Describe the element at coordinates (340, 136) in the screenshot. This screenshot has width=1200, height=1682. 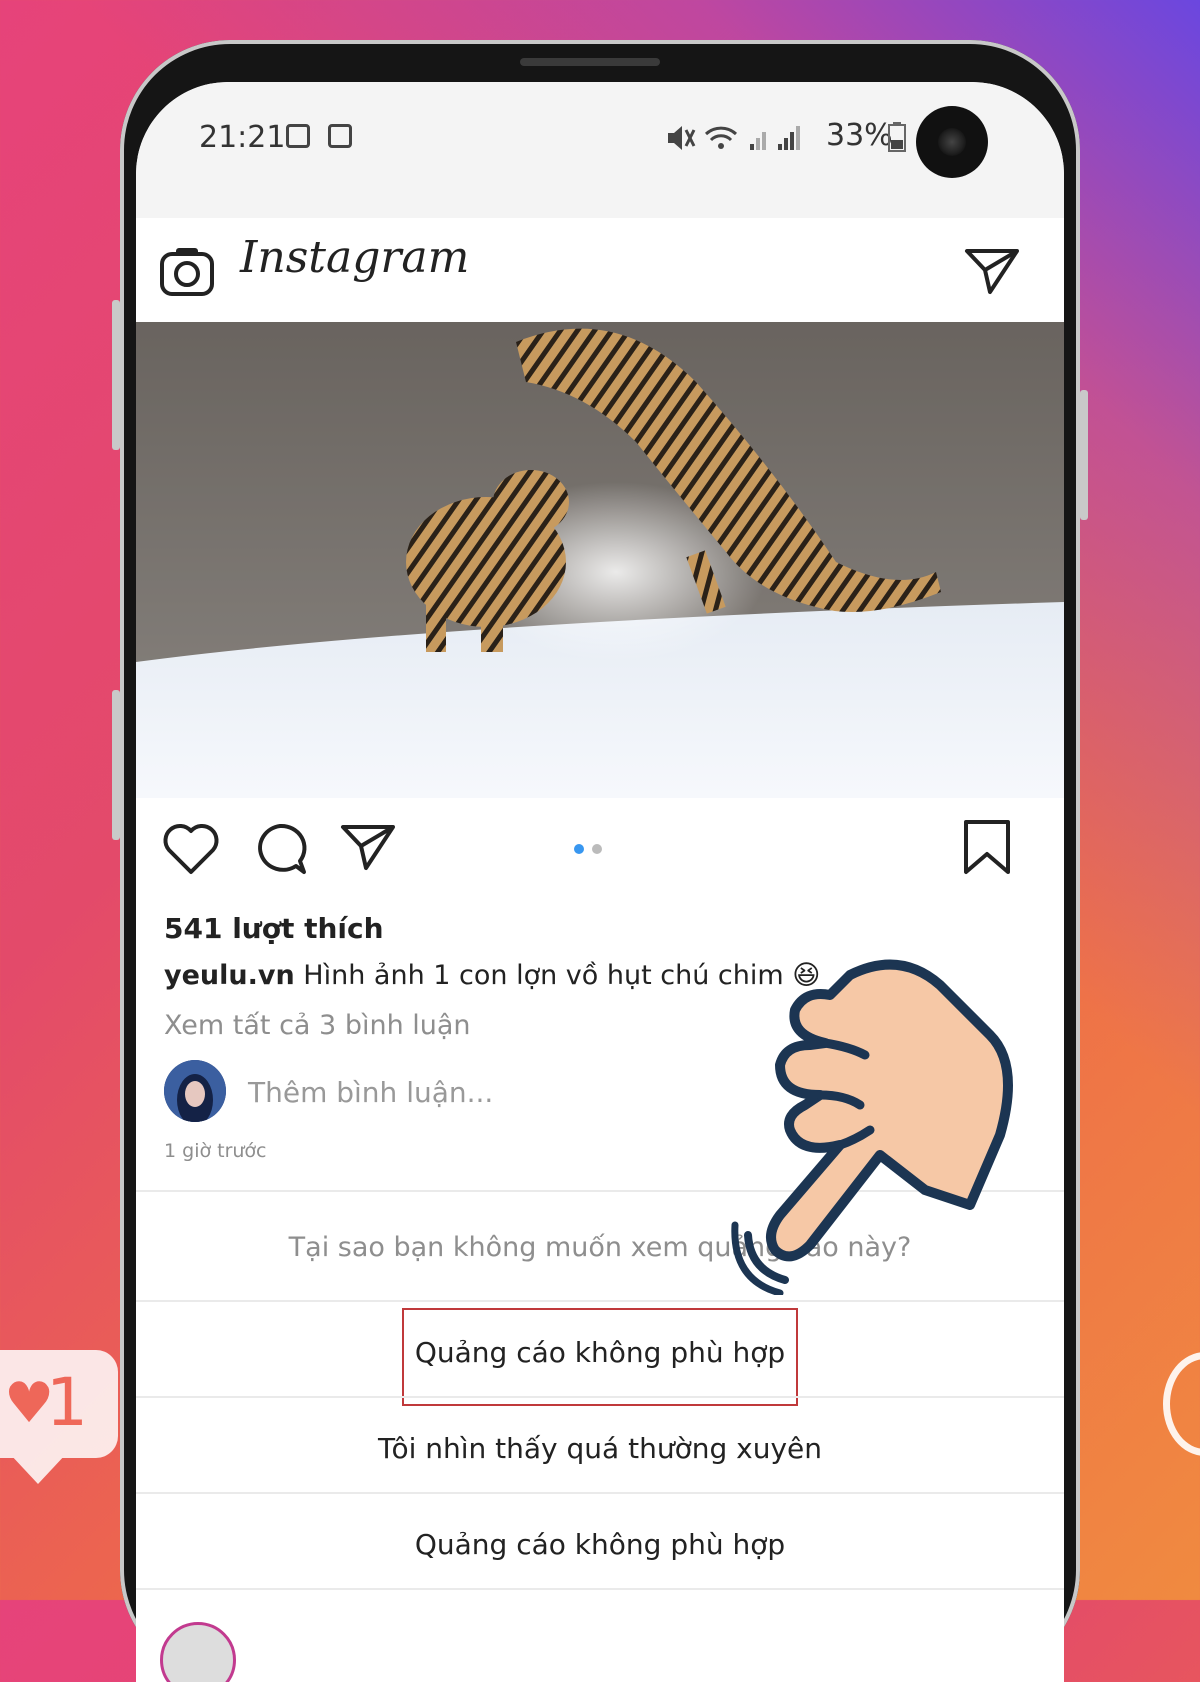
I see `screen-recorder-icon` at that location.